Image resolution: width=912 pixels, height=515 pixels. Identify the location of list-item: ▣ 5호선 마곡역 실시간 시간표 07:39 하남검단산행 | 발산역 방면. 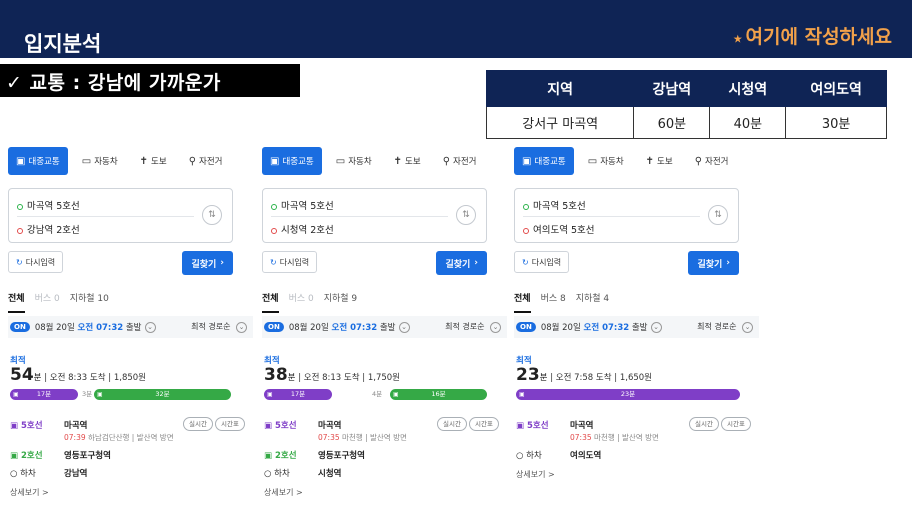
(131, 433).